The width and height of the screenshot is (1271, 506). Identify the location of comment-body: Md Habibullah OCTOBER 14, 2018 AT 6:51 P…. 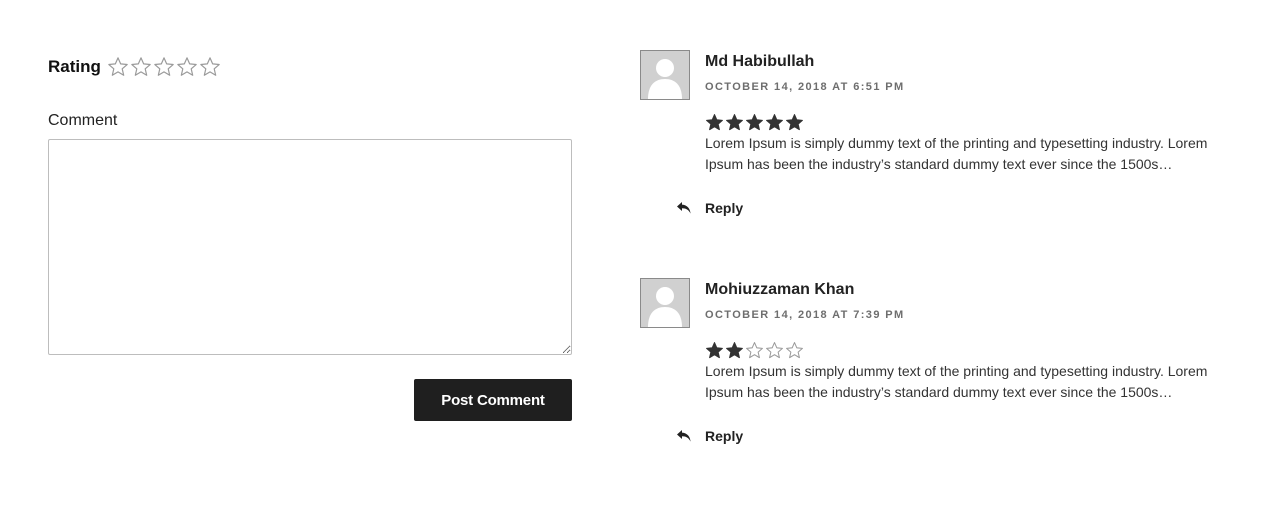
(970, 112).